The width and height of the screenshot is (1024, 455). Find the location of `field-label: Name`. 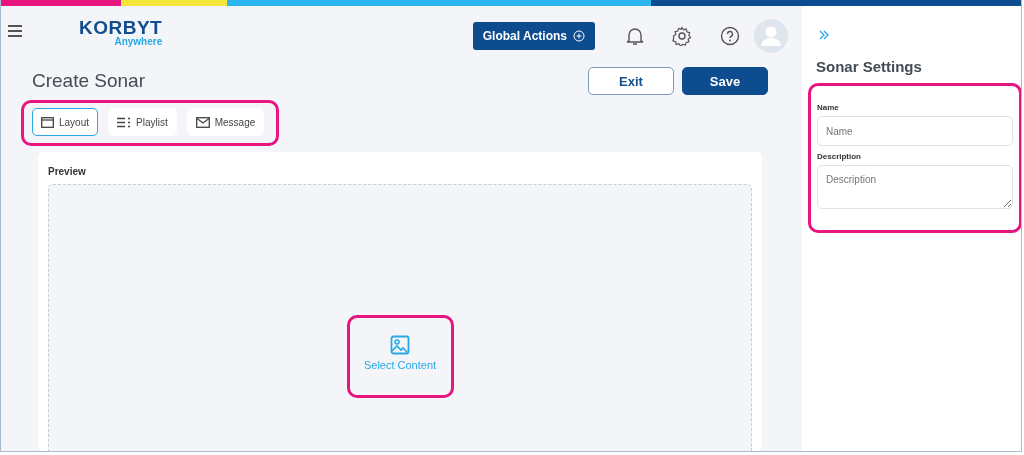

field-label: Name is located at coordinates (828, 107).